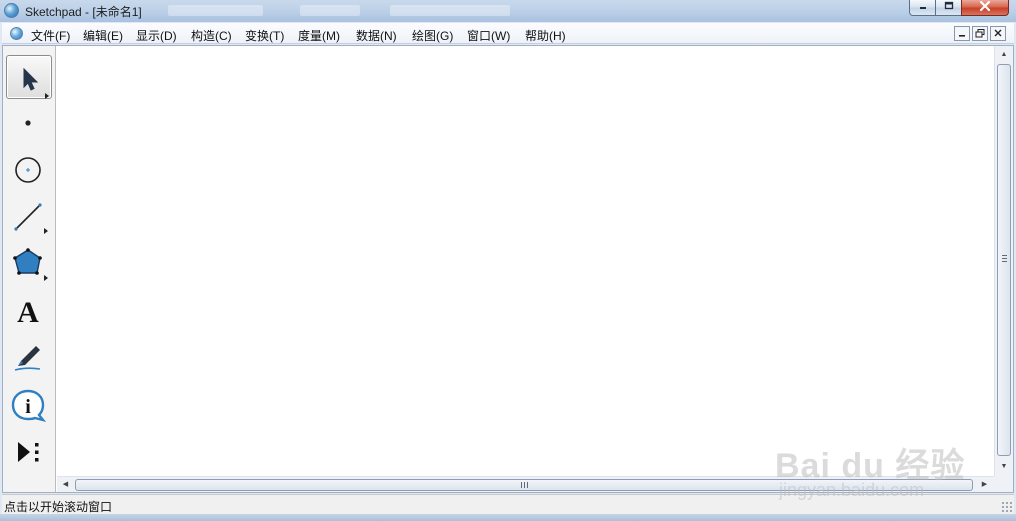 The width and height of the screenshot is (1016, 521). Describe the element at coordinates (58, 507) in the screenshot. I see `status-text: 点击以开始滚动窗口` at that location.